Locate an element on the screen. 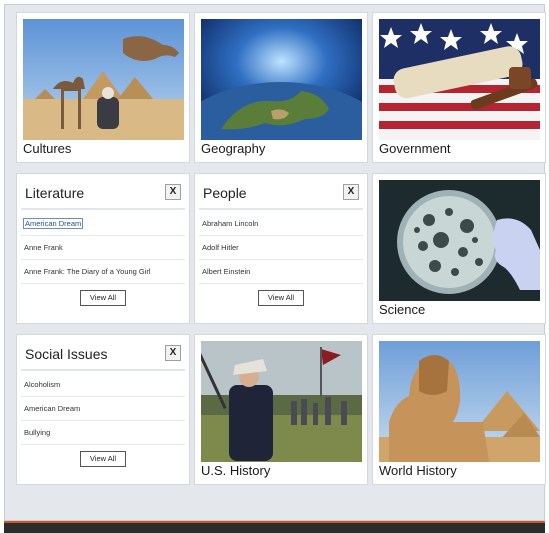  list-item: Adolf Hitler is located at coordinates (281, 248).